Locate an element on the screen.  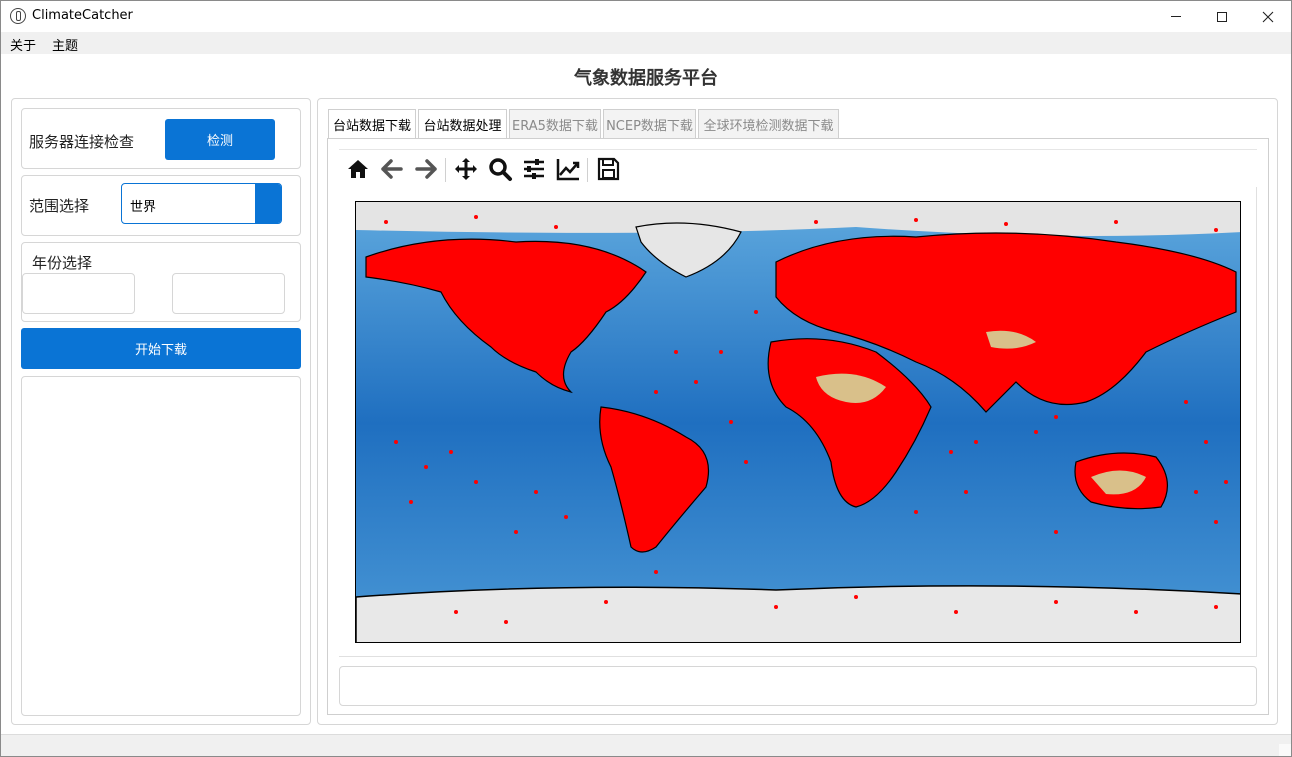
configure-subplots-icon is located at coordinates (534, 169).